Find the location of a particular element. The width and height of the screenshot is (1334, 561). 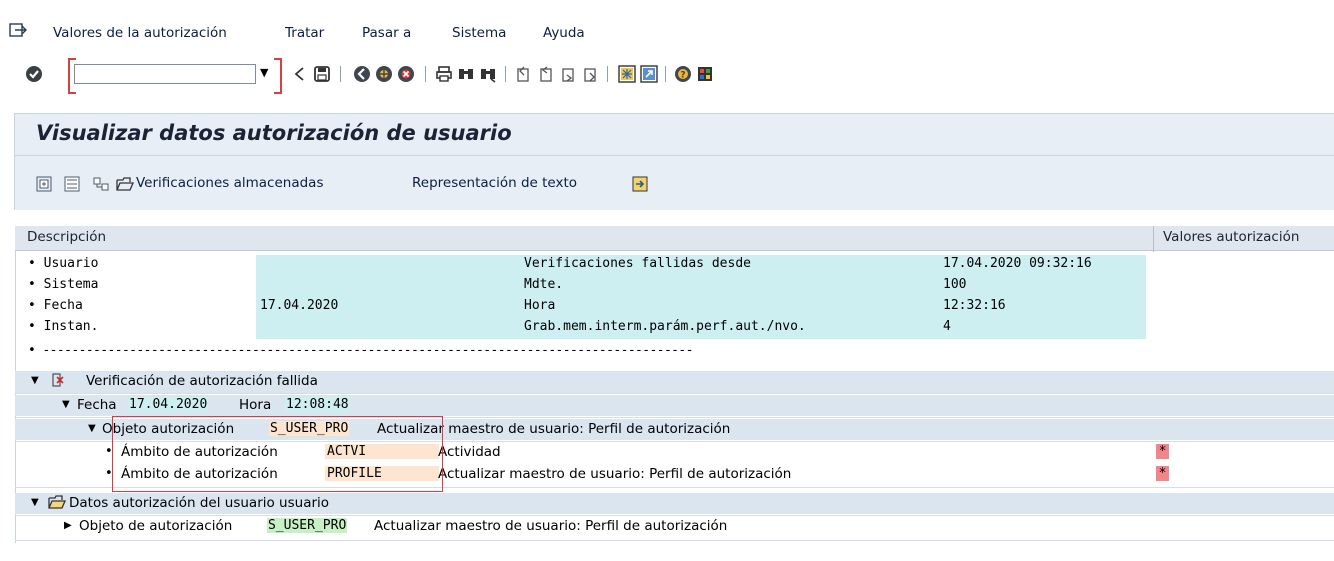

menu-item-pasar-a: Pasar a is located at coordinates (386, 33).